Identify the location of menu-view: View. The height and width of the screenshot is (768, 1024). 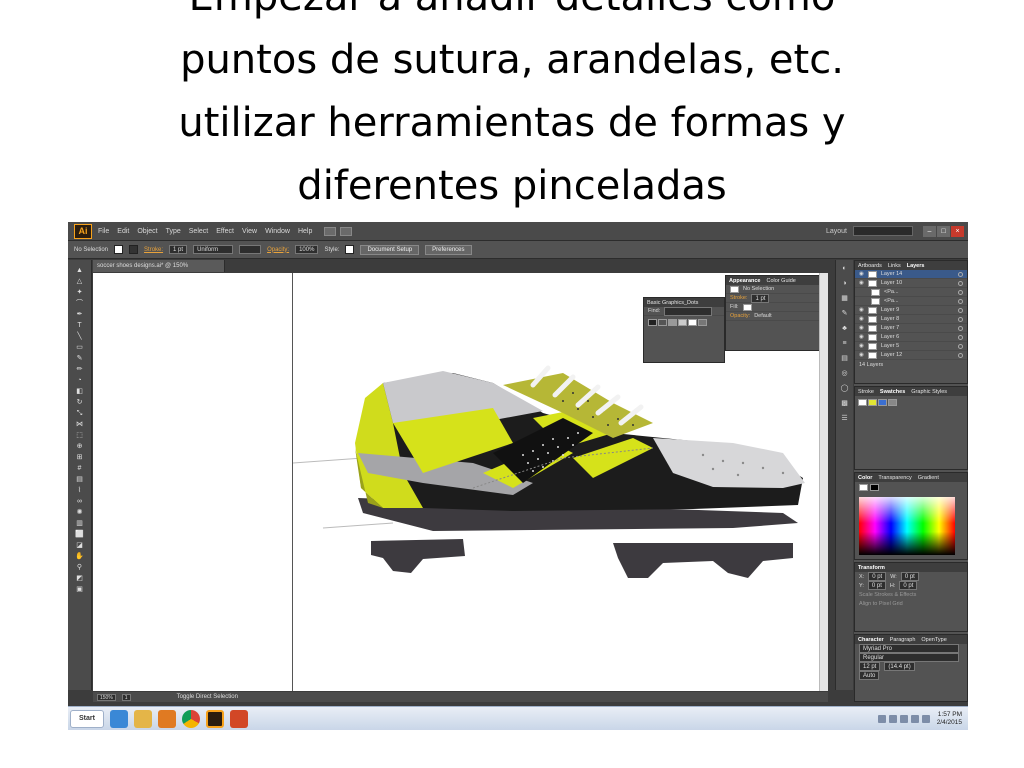
(249, 231).